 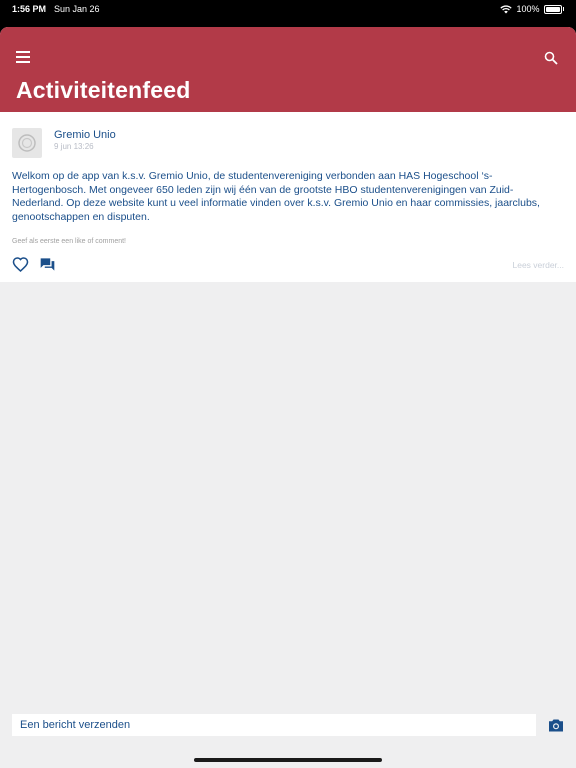 I want to click on status-date: Sun Jan 26, so click(x=77, y=9).